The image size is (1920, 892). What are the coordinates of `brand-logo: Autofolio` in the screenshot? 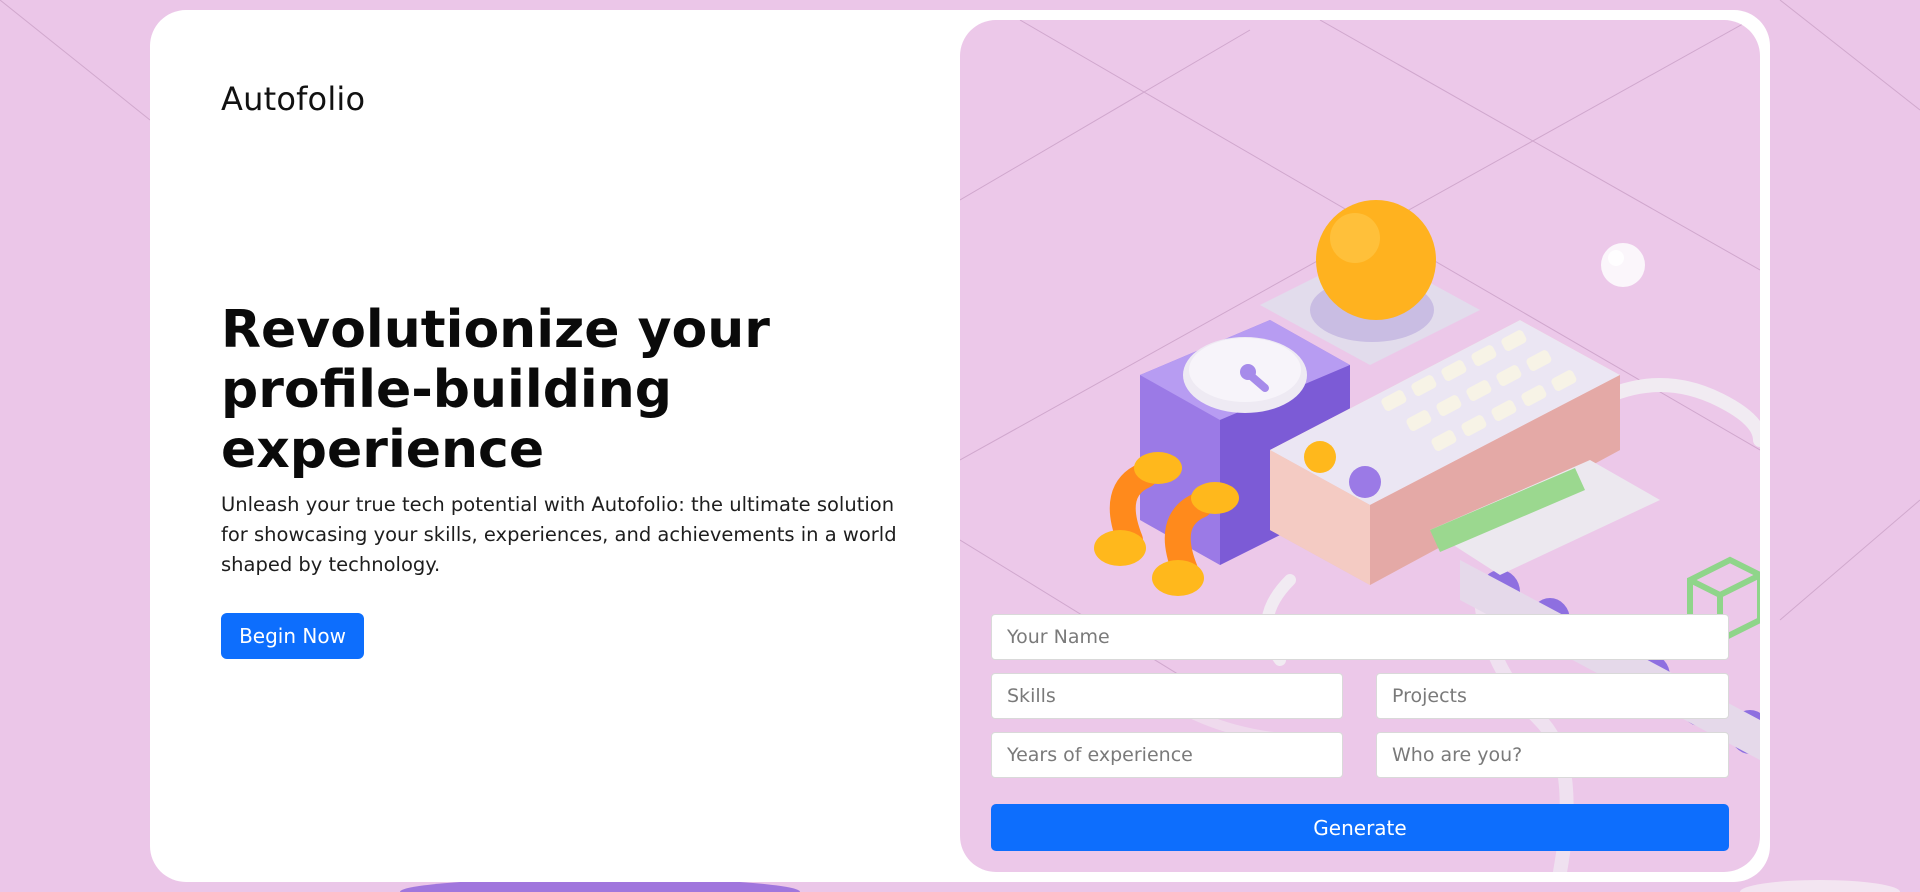 It's located at (293, 99).